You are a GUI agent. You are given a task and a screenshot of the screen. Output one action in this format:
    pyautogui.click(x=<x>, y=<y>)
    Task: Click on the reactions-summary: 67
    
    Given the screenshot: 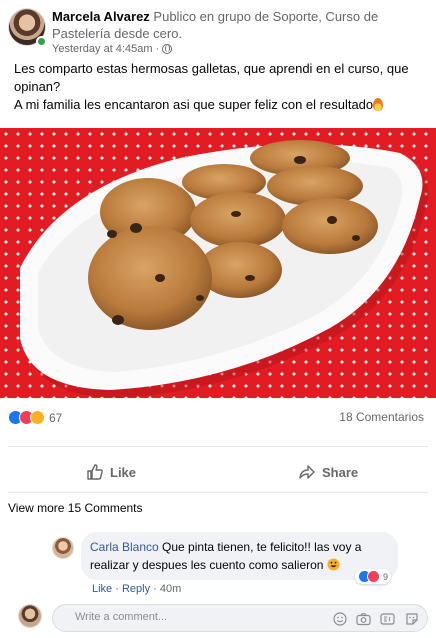 What is the action you would take?
    pyautogui.click(x=35, y=417)
    